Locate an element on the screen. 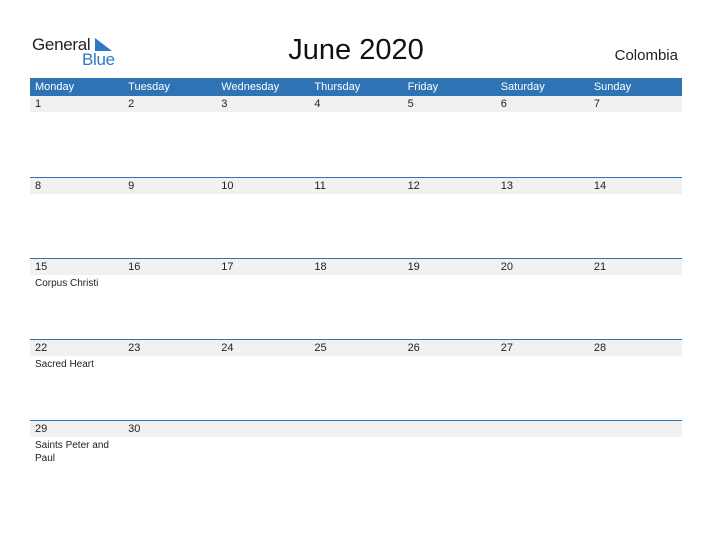 The image size is (712, 550). day-number: 30 is located at coordinates (134, 429).